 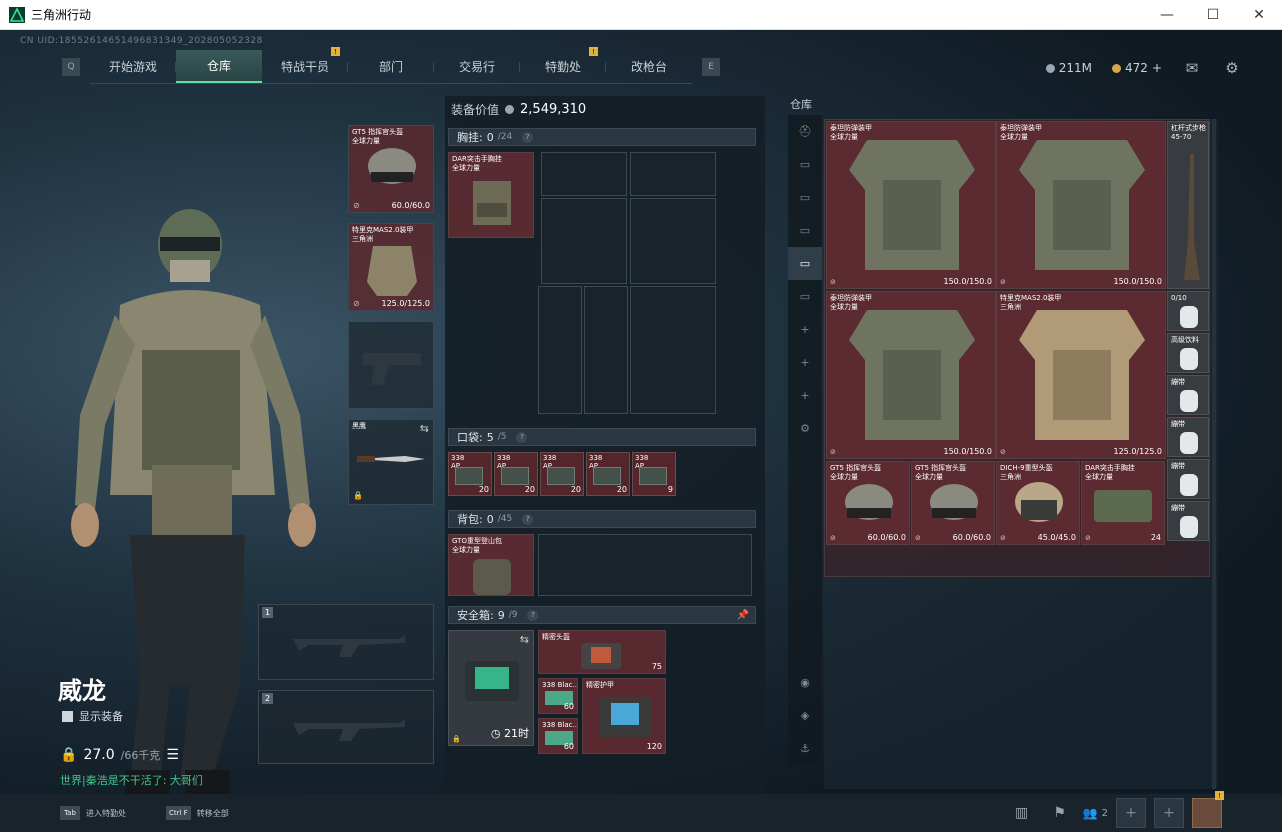 What do you see at coordinates (1123, 503) in the screenshot?
I see `storage-item: DAR突击手胸挂 全球力量 ⊘ 24` at bounding box center [1123, 503].